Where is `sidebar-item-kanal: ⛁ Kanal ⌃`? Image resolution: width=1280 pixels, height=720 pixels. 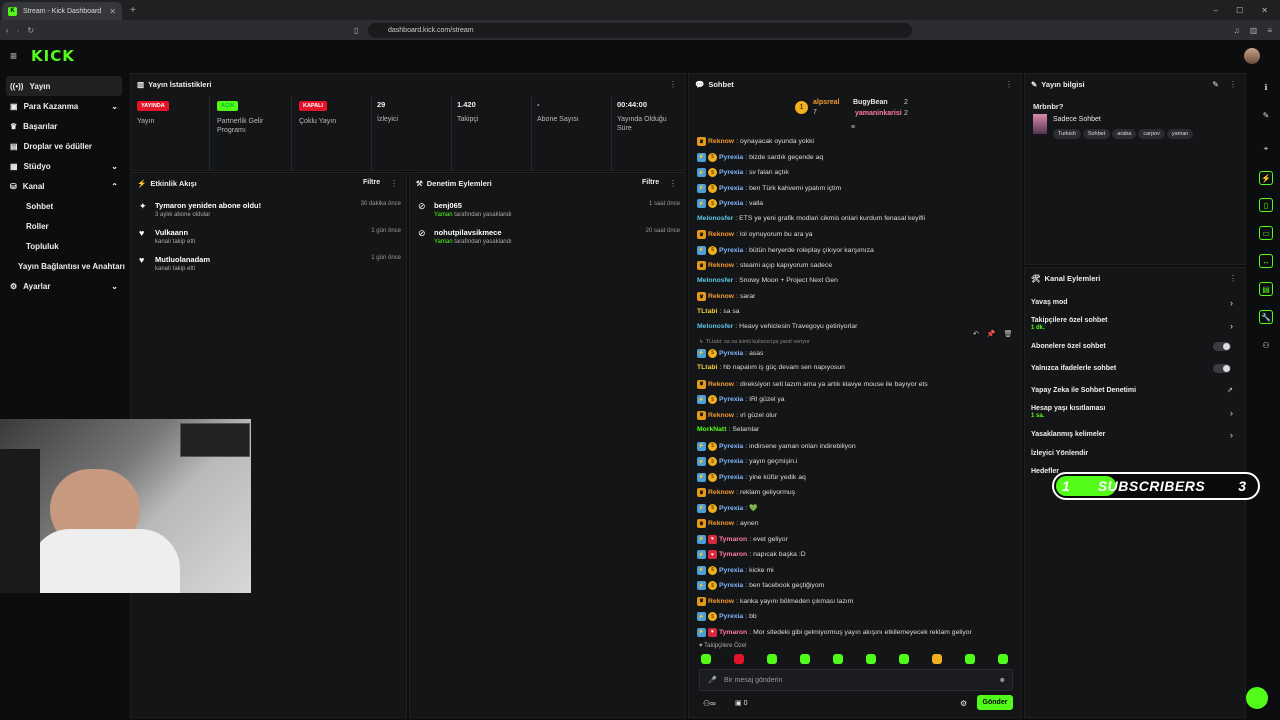 sidebar-item-kanal: ⛁ Kanal ⌃ is located at coordinates (64, 186).